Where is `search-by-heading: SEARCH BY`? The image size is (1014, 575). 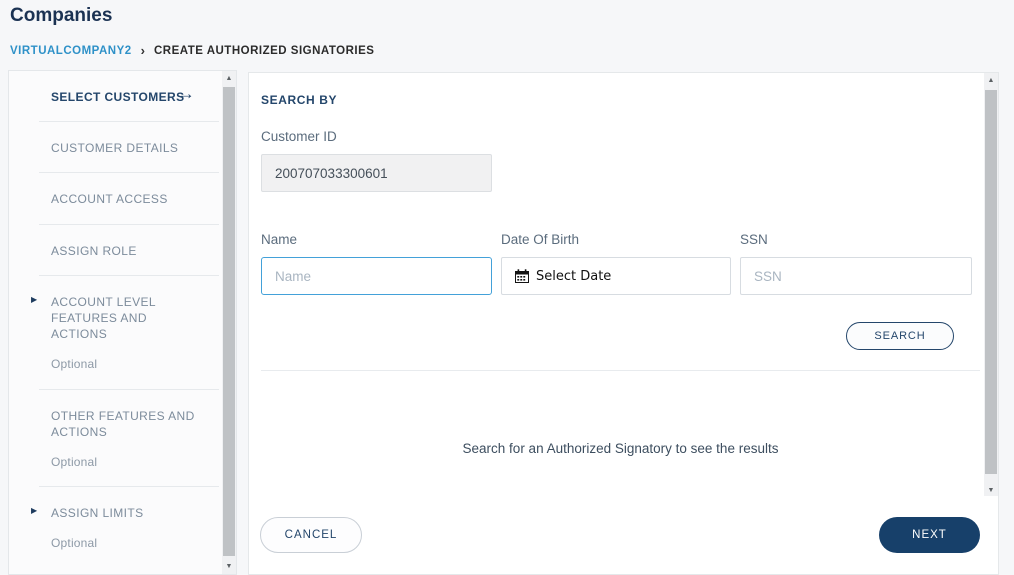
search-by-heading: SEARCH BY is located at coordinates (299, 100).